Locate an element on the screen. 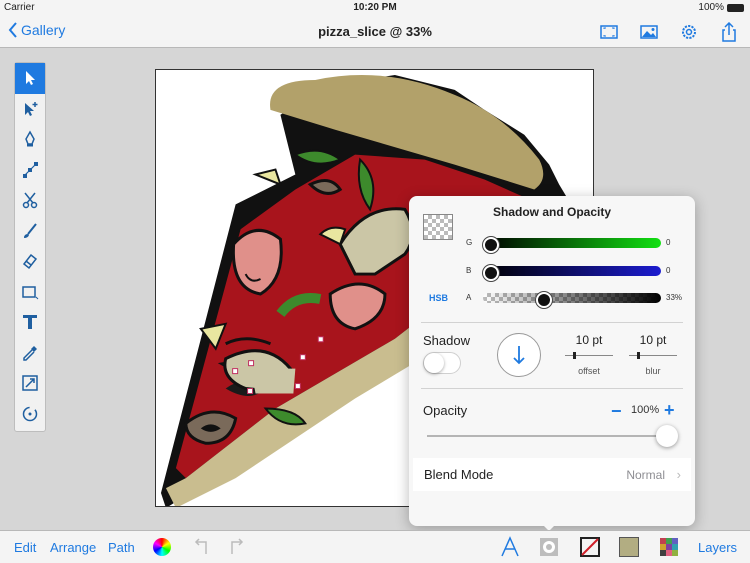  scale-icon is located at coordinates (30, 383).